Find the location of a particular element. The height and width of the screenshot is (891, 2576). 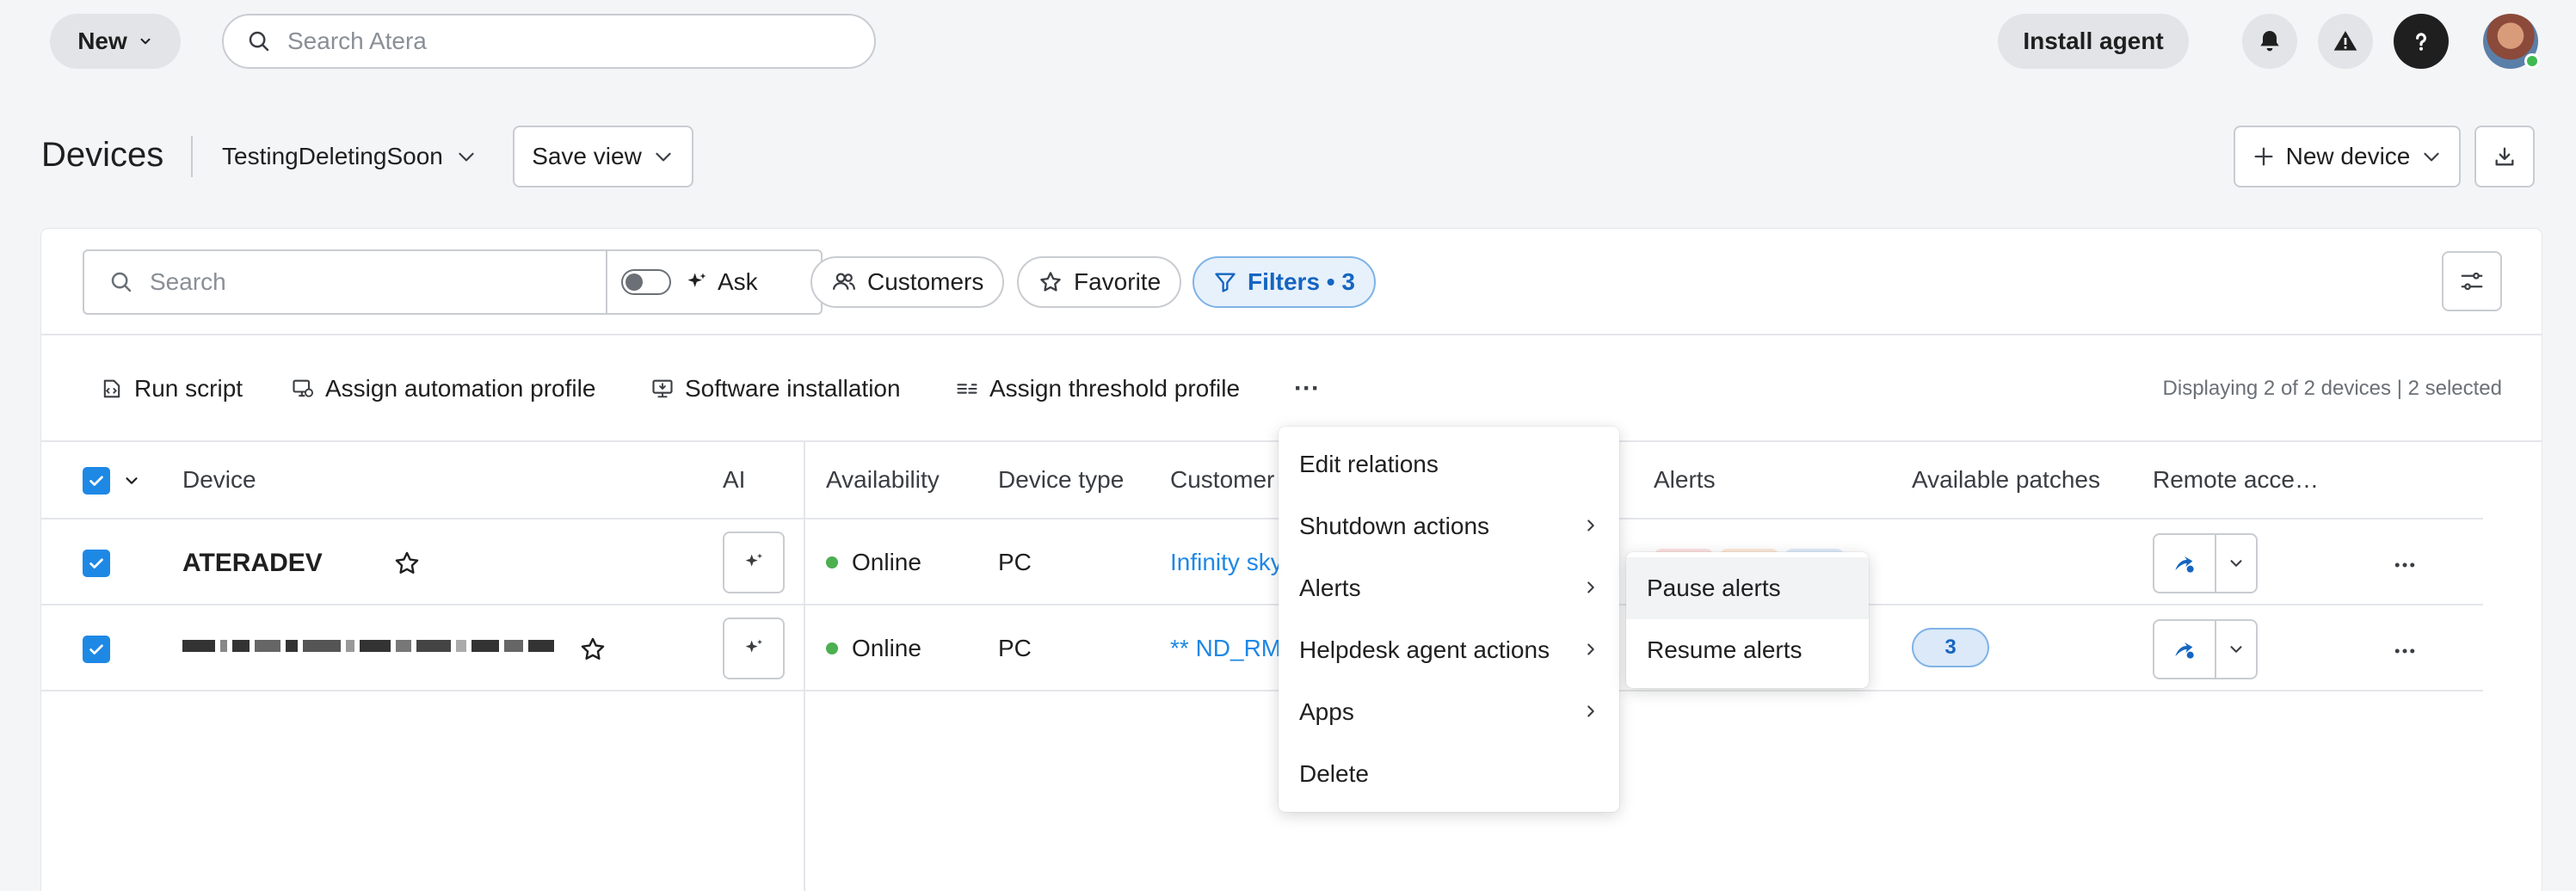

menu-item-label: Helpdesk agent actions is located at coordinates (1424, 649).